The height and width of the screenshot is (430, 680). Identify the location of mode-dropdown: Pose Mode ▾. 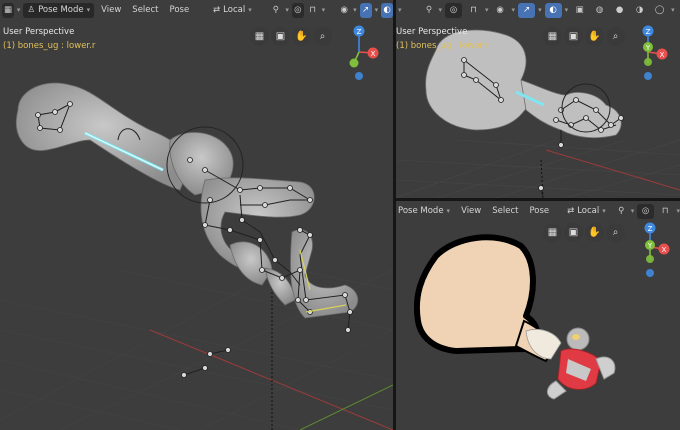
(426, 211).